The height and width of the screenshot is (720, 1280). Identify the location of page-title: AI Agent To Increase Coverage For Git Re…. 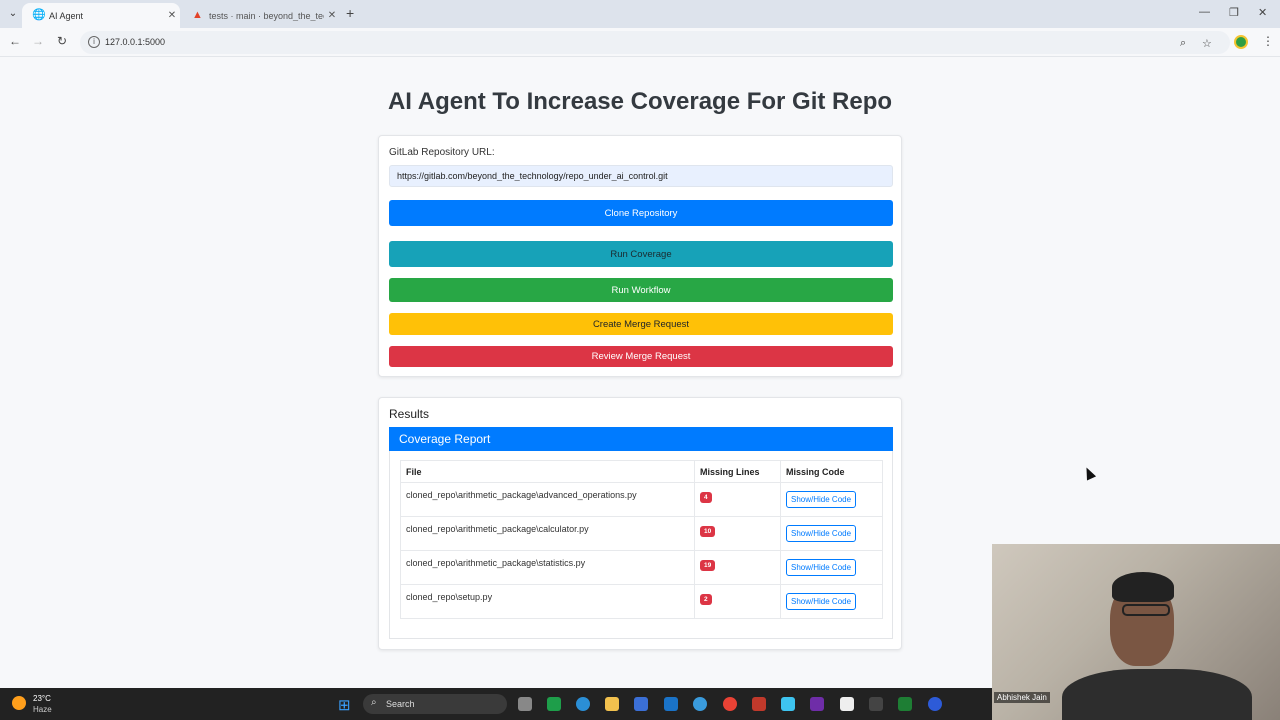
(640, 101).